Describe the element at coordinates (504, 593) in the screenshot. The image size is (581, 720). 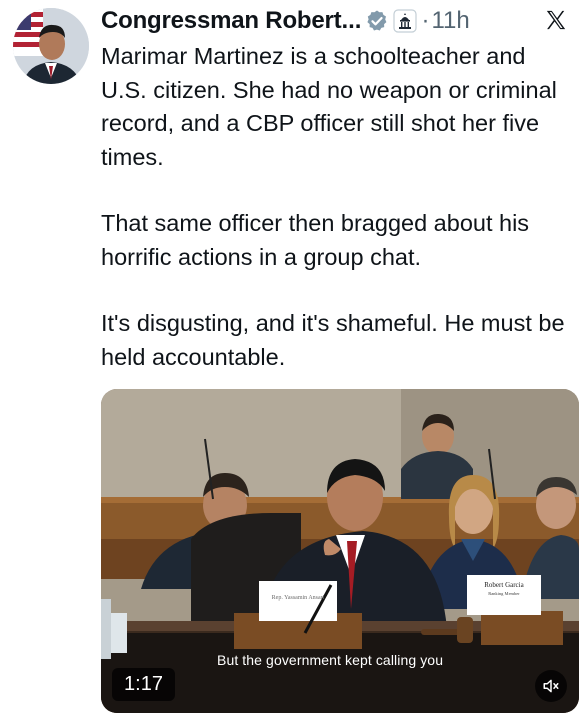
I see `nameplate-right-title: Ranking Member` at that location.